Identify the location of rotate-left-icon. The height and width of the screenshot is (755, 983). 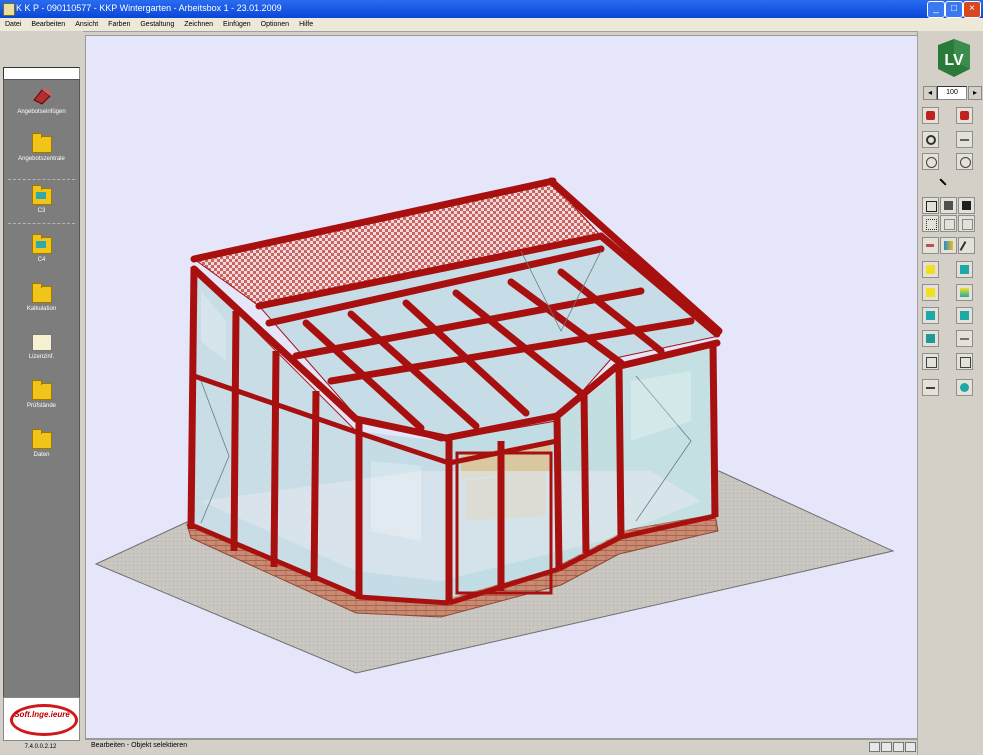
(930, 161).